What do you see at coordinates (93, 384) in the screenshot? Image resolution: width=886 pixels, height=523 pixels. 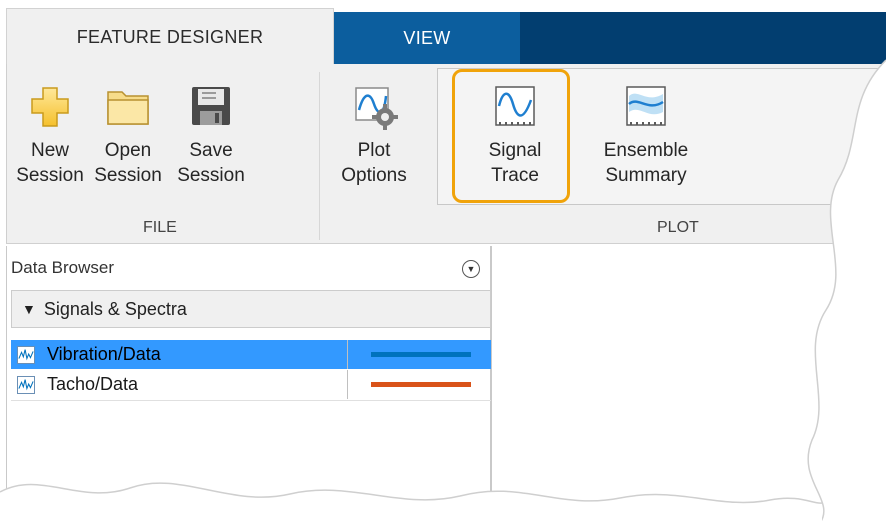 I see `signal-label: Tacho/Data` at bounding box center [93, 384].